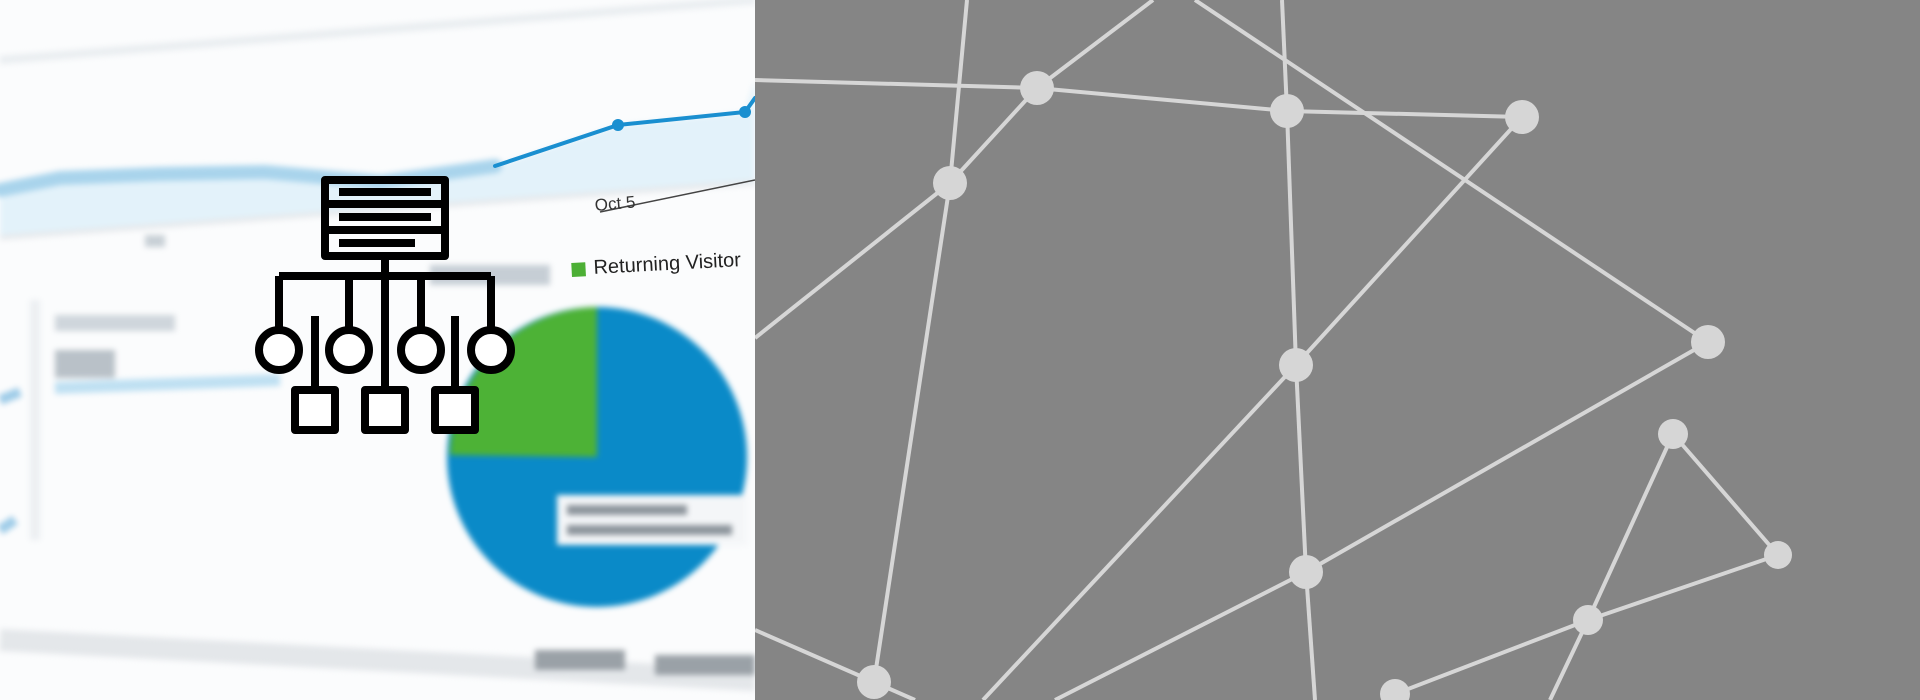  I want to click on chart-axis-date-label: Oct 5, so click(615, 203).